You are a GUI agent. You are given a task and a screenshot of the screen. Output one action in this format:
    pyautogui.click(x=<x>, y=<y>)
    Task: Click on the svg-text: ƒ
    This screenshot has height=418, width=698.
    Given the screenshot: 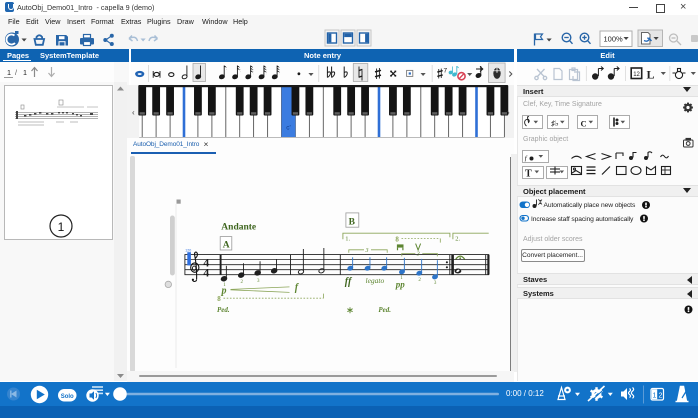 What is the action you would take?
    pyautogui.click(x=526, y=158)
    